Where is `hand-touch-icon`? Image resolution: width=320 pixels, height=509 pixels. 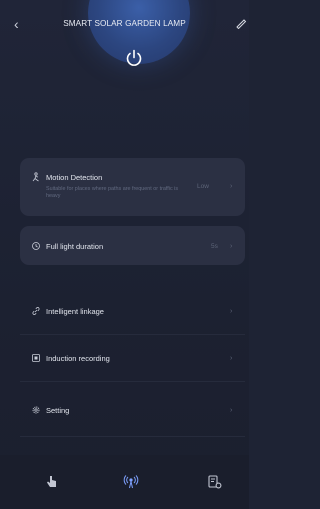
hand-touch-icon is located at coordinates (52, 482).